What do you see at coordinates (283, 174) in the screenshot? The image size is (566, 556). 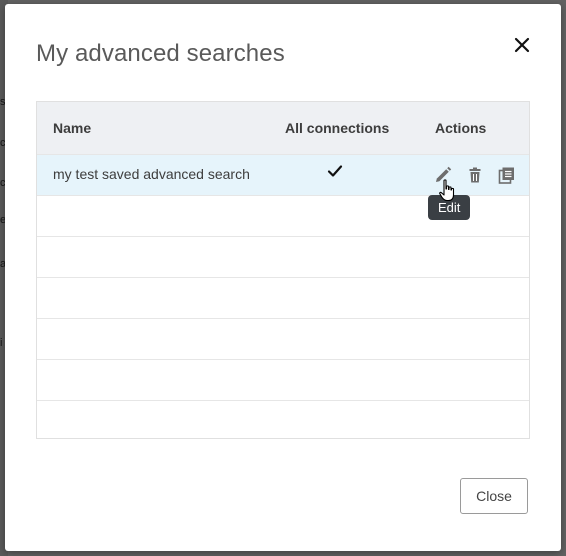 I see `table-row: my test saved advanced search` at bounding box center [283, 174].